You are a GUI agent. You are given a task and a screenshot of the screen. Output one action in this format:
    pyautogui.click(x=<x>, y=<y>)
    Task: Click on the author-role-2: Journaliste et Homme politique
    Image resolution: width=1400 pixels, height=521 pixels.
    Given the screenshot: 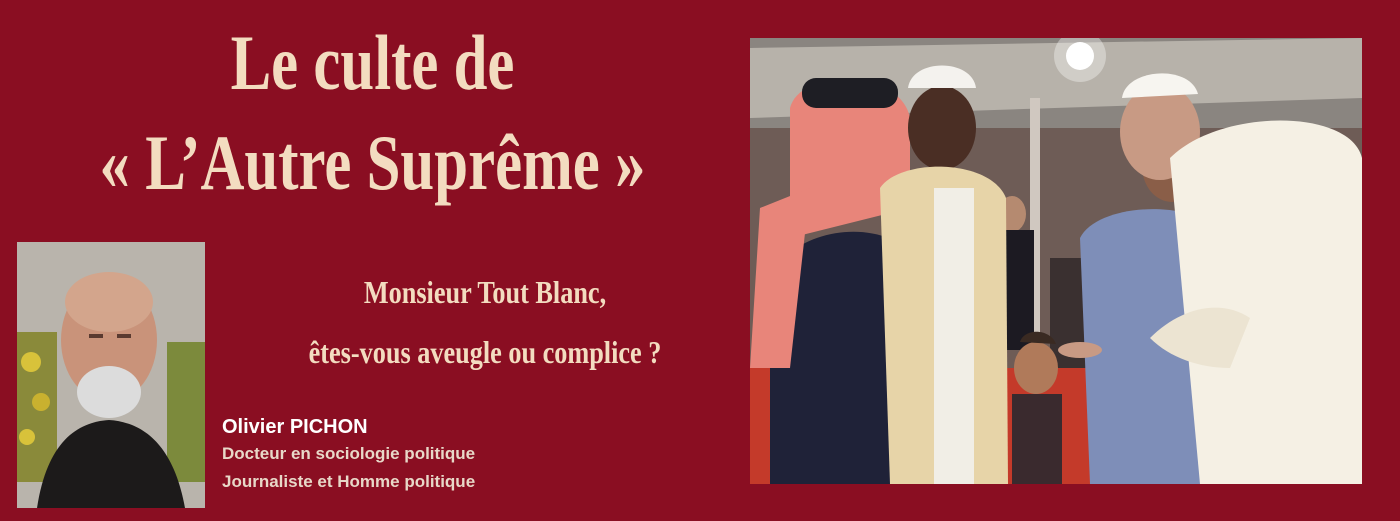 What is the action you would take?
    pyautogui.click(x=349, y=481)
    